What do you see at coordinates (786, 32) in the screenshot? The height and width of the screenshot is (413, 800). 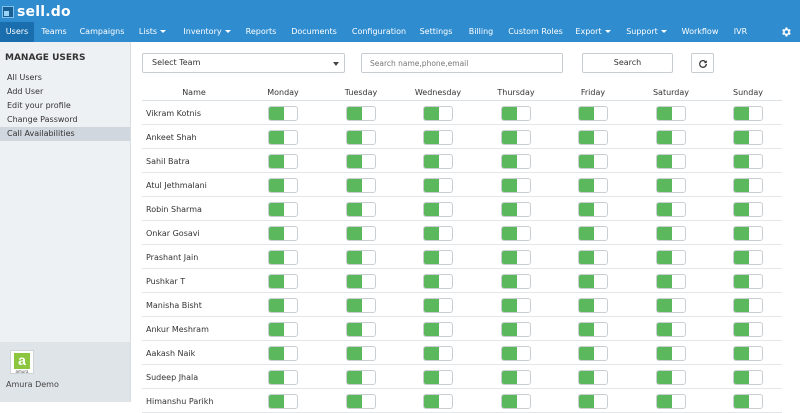 I see `gear-icon` at bounding box center [786, 32].